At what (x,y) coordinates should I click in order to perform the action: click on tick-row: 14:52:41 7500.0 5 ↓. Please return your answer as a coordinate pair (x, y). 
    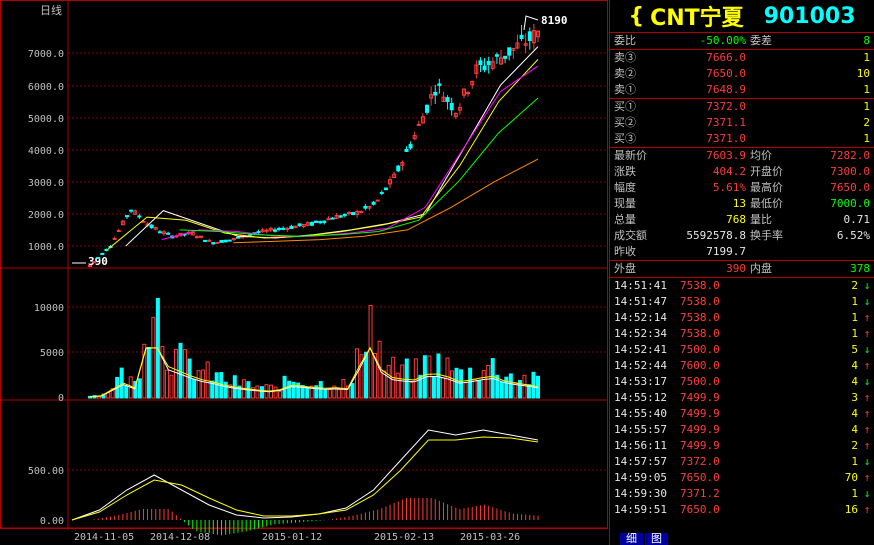
    Looking at the image, I should click on (742, 350).